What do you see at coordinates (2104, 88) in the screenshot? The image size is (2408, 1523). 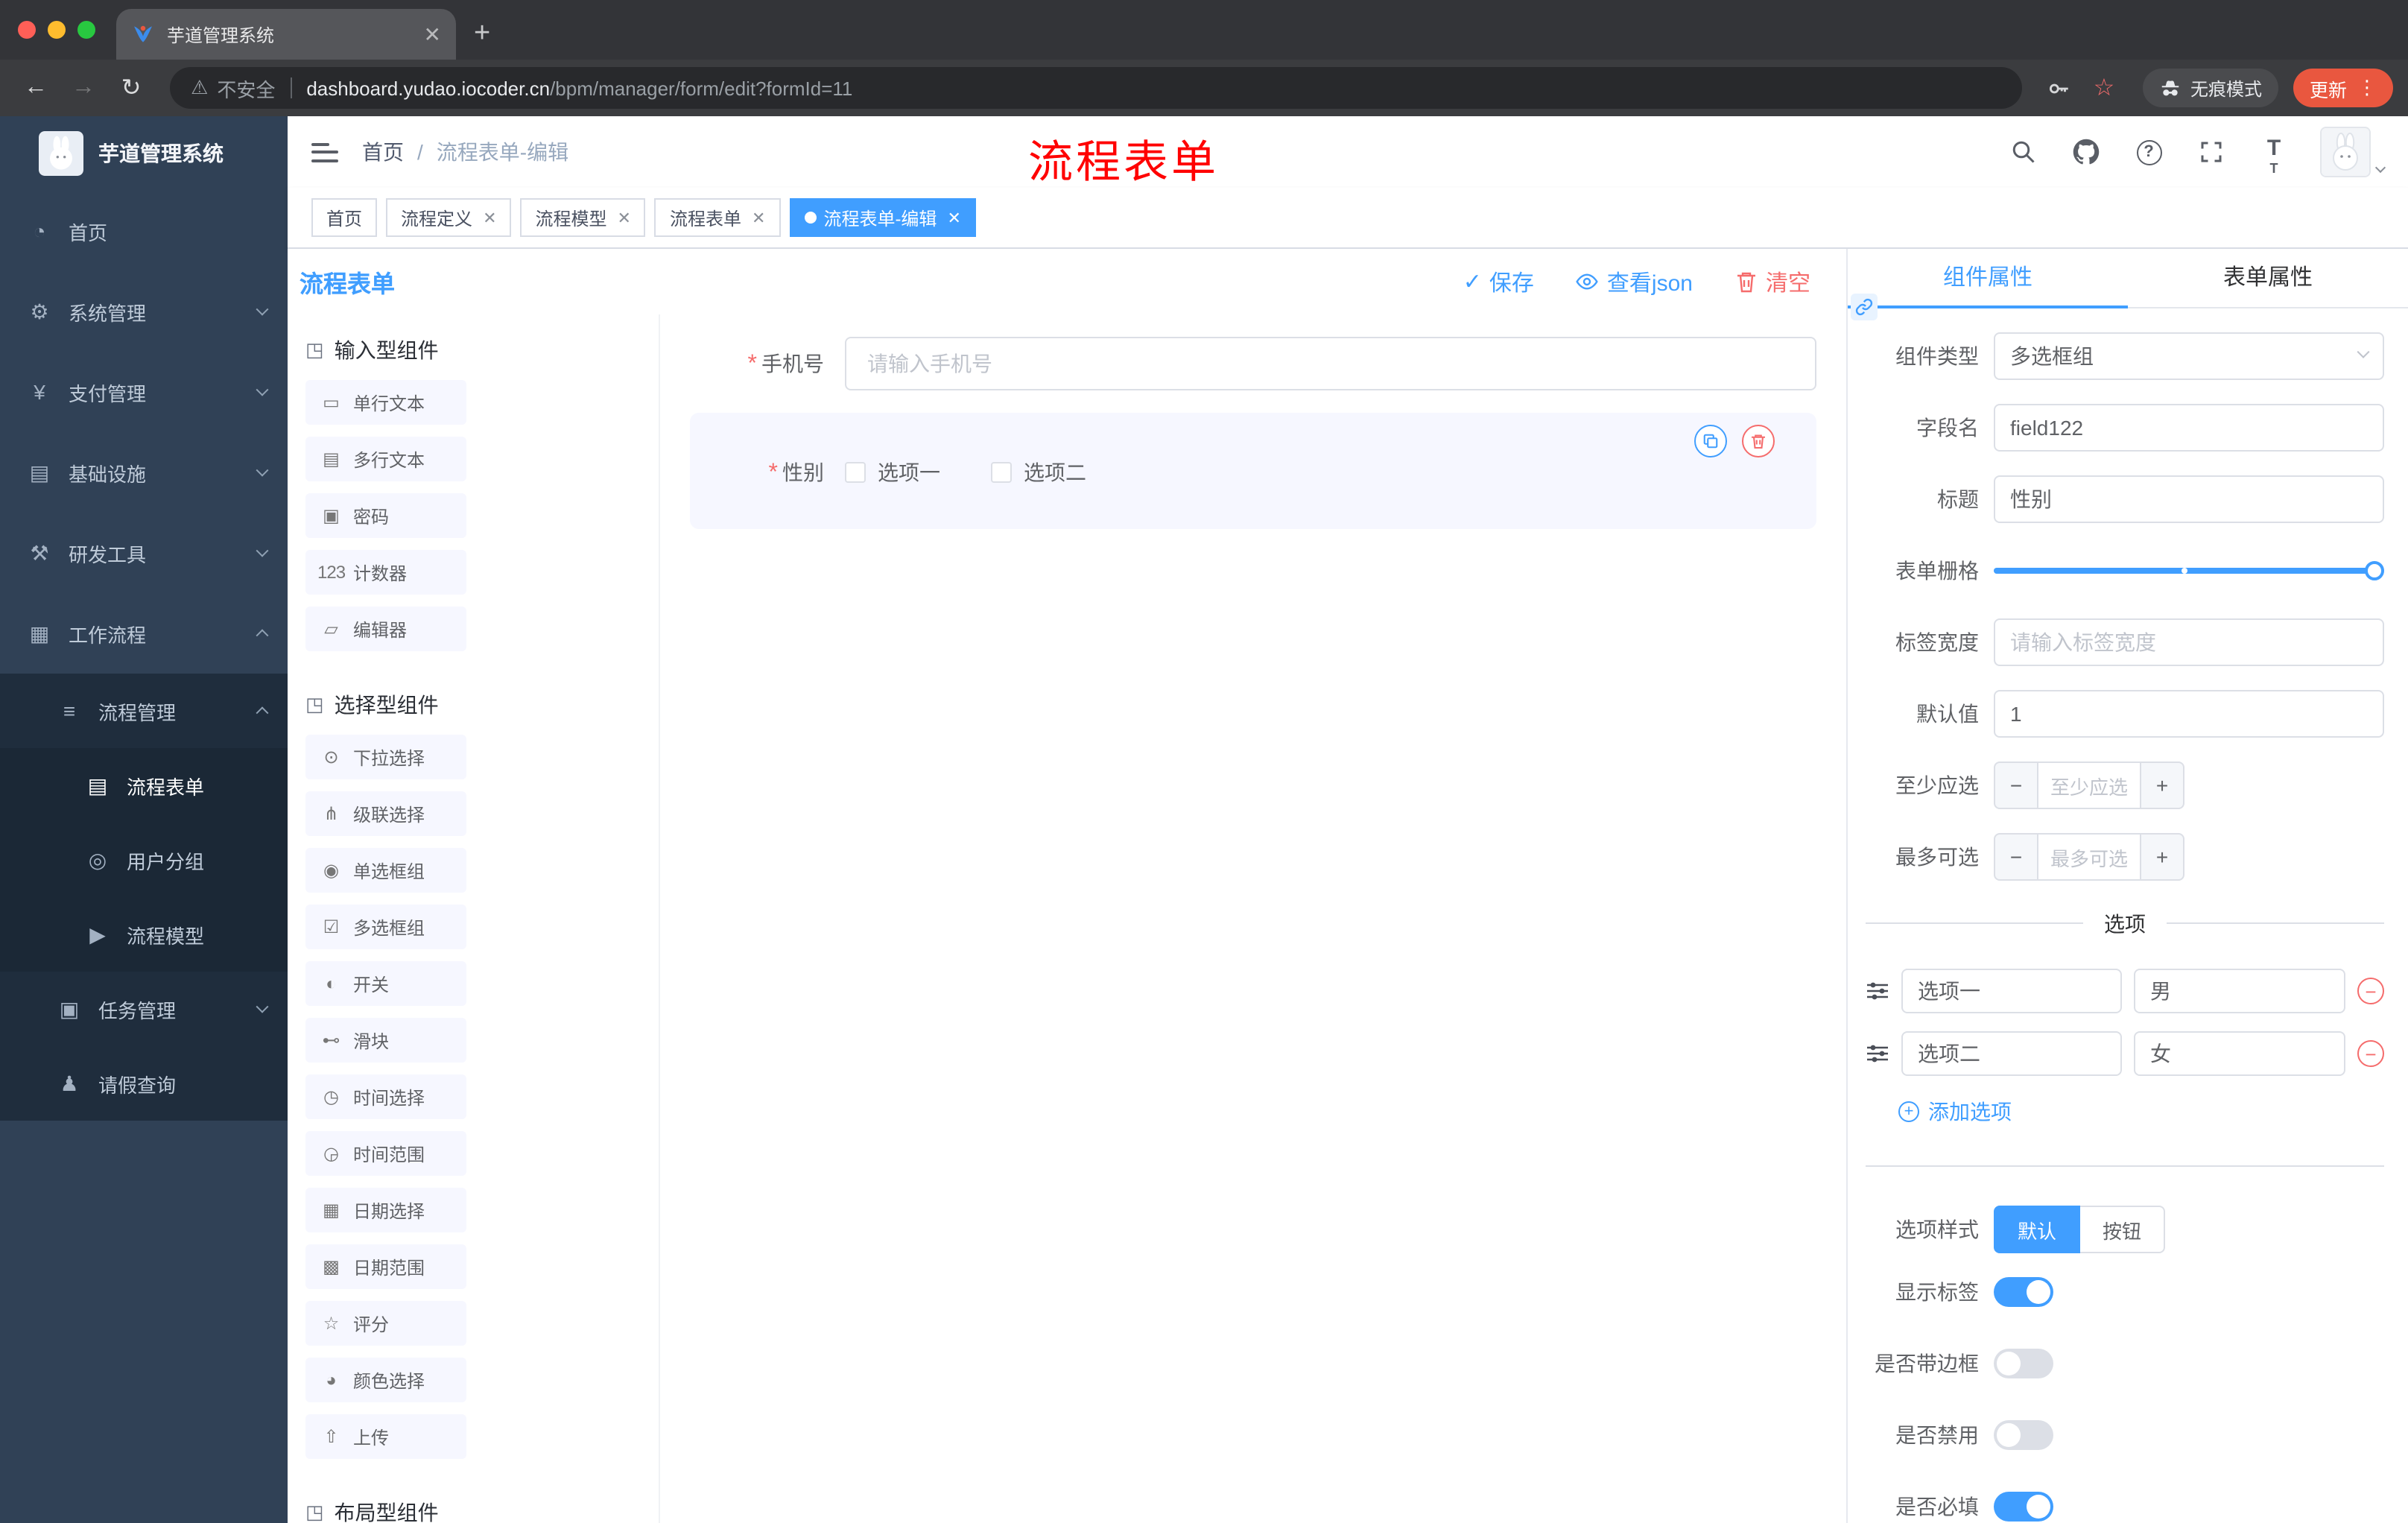 I see `bookmark-star-icon: ☆` at bounding box center [2104, 88].